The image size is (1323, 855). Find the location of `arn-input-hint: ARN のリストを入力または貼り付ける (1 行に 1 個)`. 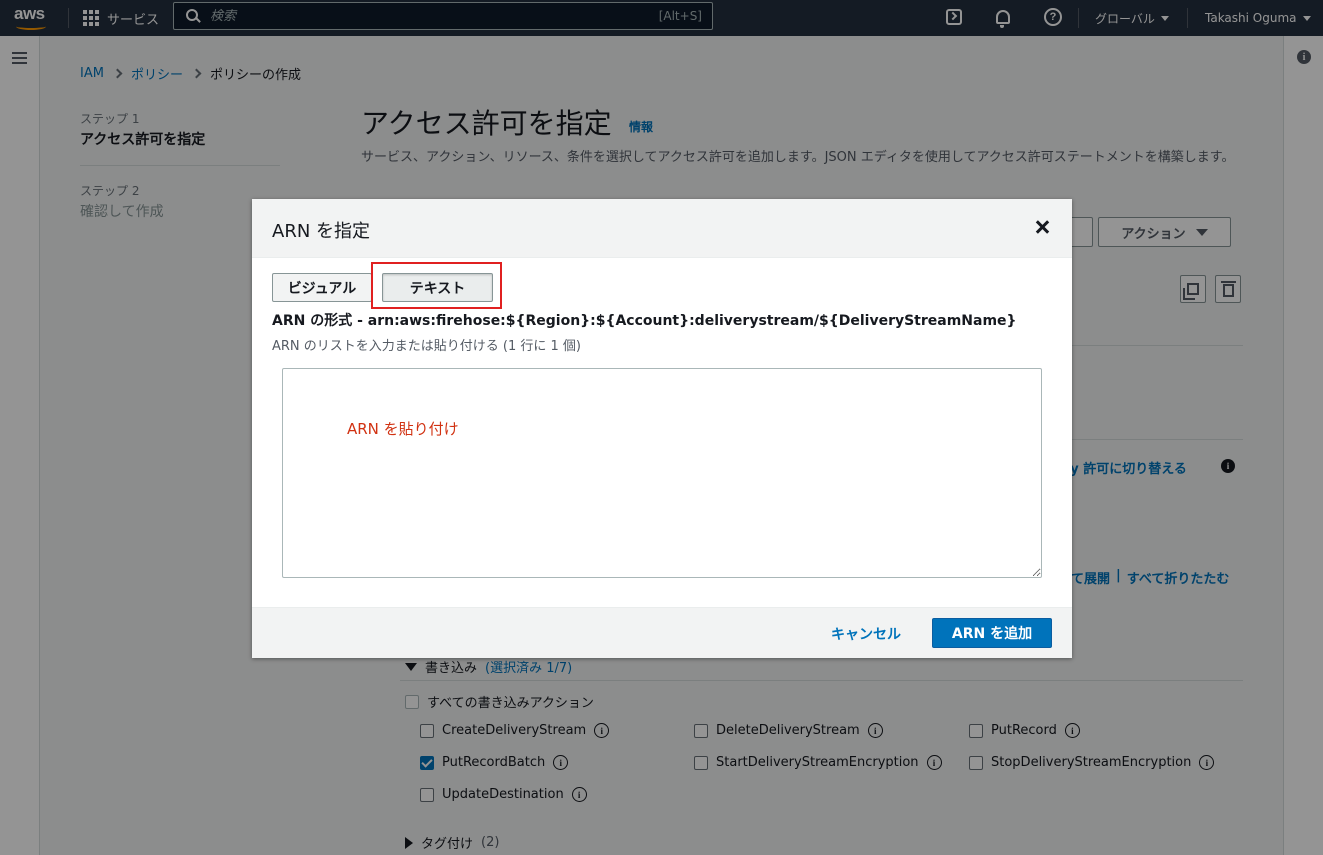

arn-input-hint: ARN のリストを入力または貼り付ける (1 行に 1 個) is located at coordinates (426, 346).